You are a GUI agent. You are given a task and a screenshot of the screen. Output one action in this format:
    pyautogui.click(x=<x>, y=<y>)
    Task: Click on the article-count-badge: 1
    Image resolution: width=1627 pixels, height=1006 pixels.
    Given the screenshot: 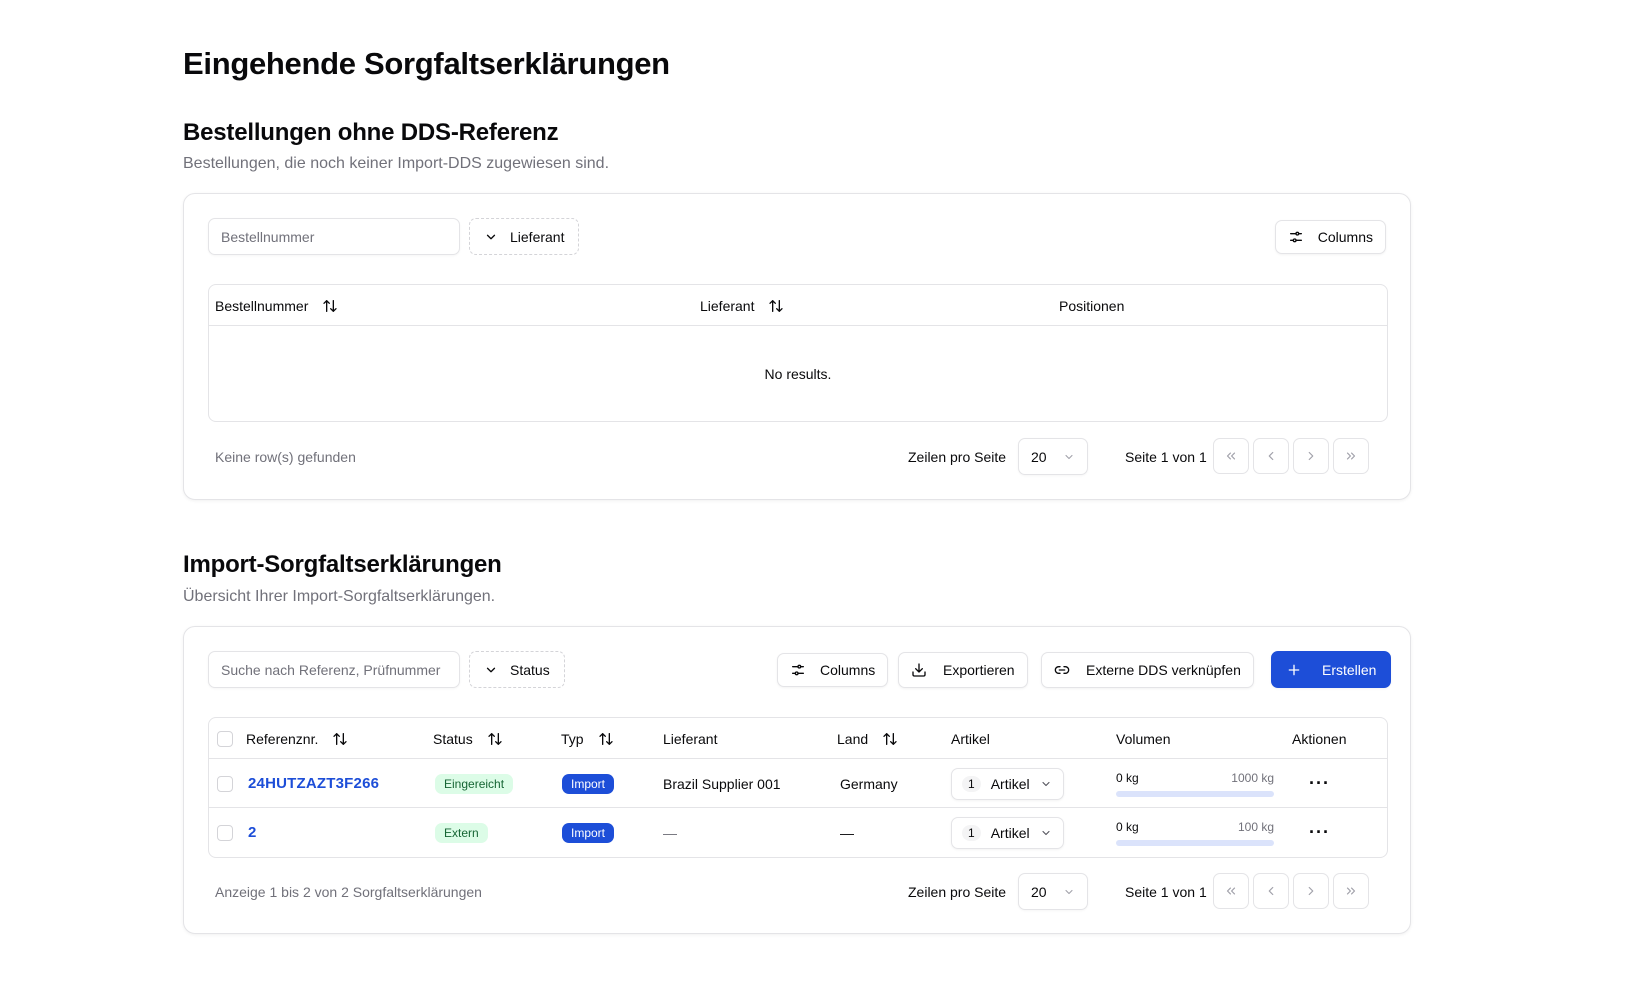 What is the action you would take?
    pyautogui.click(x=971, y=783)
    